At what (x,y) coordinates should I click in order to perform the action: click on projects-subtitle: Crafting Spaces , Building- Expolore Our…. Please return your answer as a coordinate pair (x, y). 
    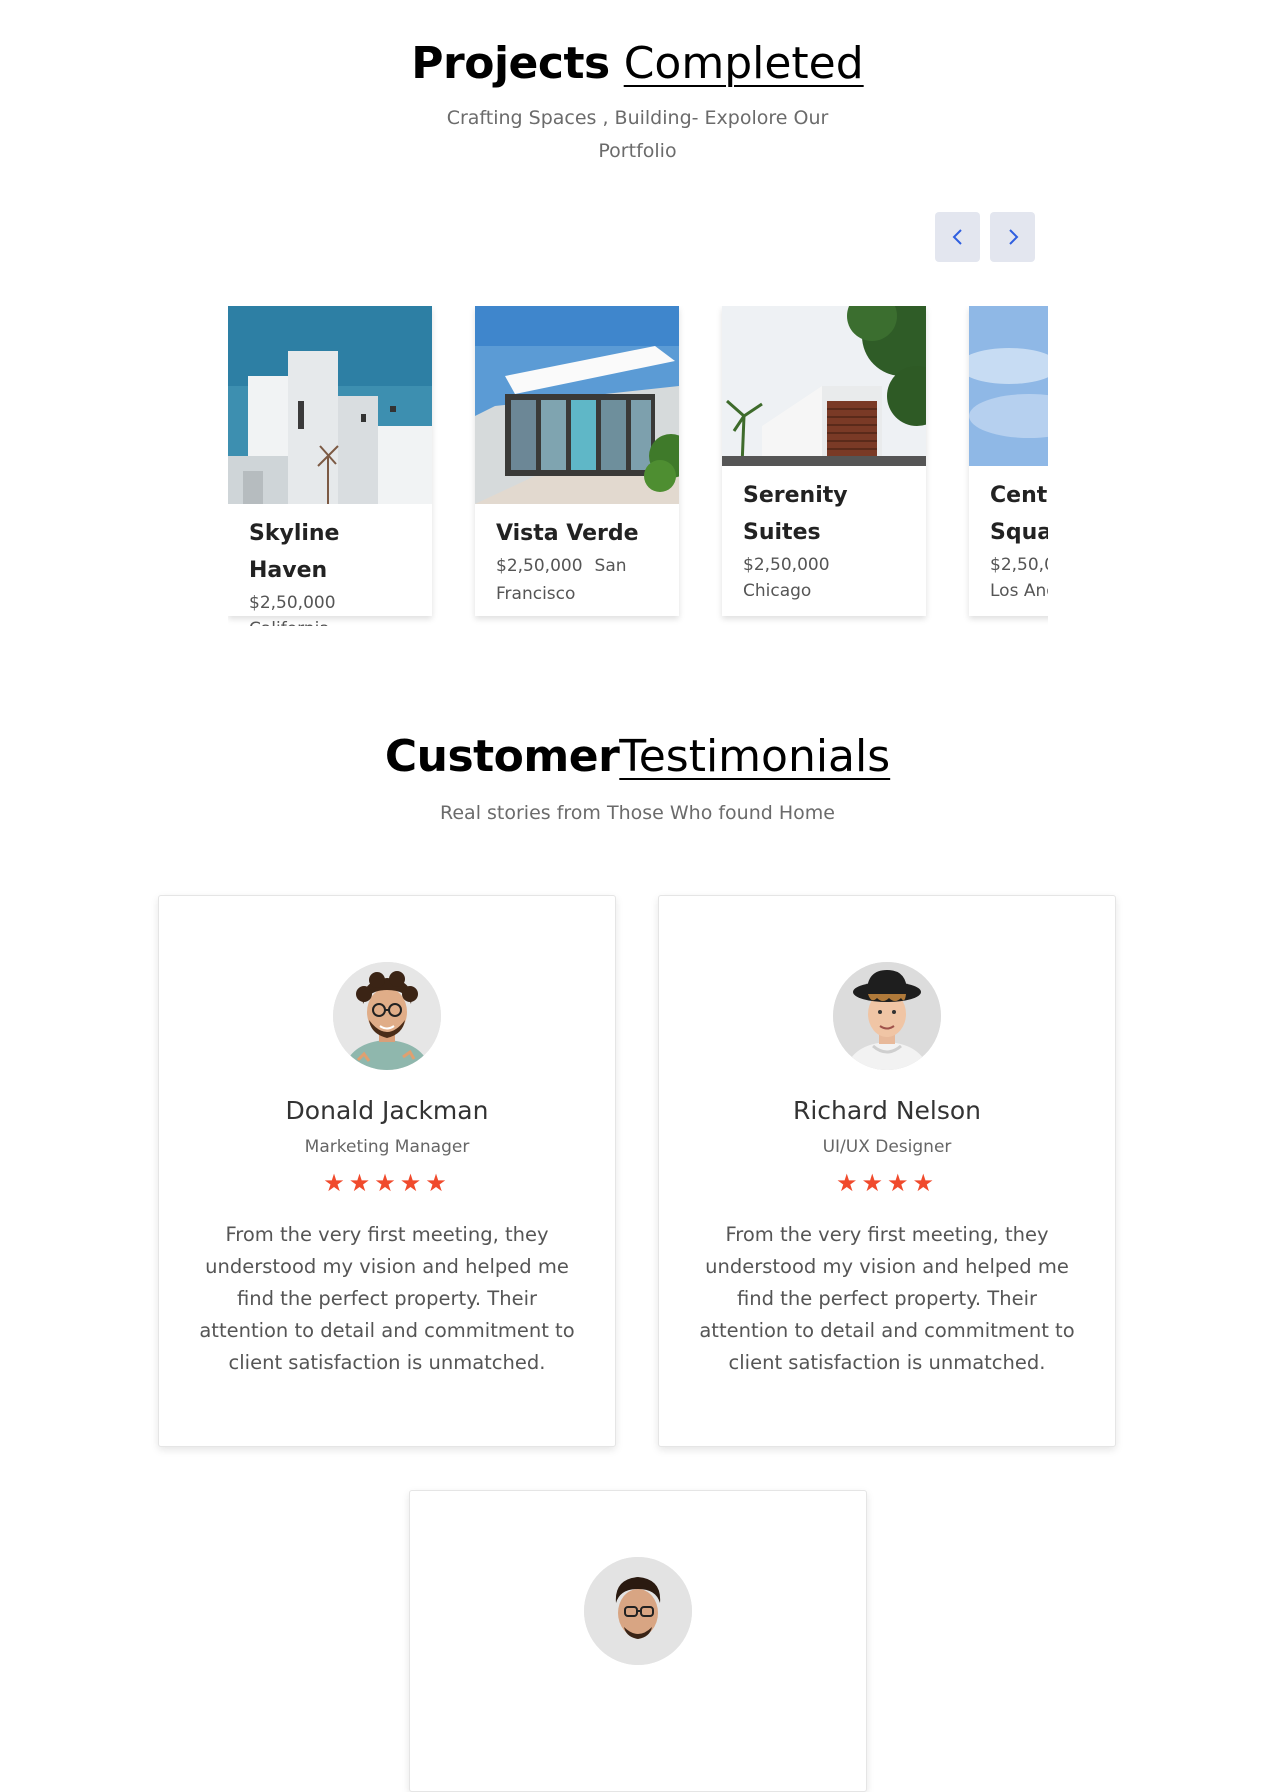
    Looking at the image, I should click on (637, 135).